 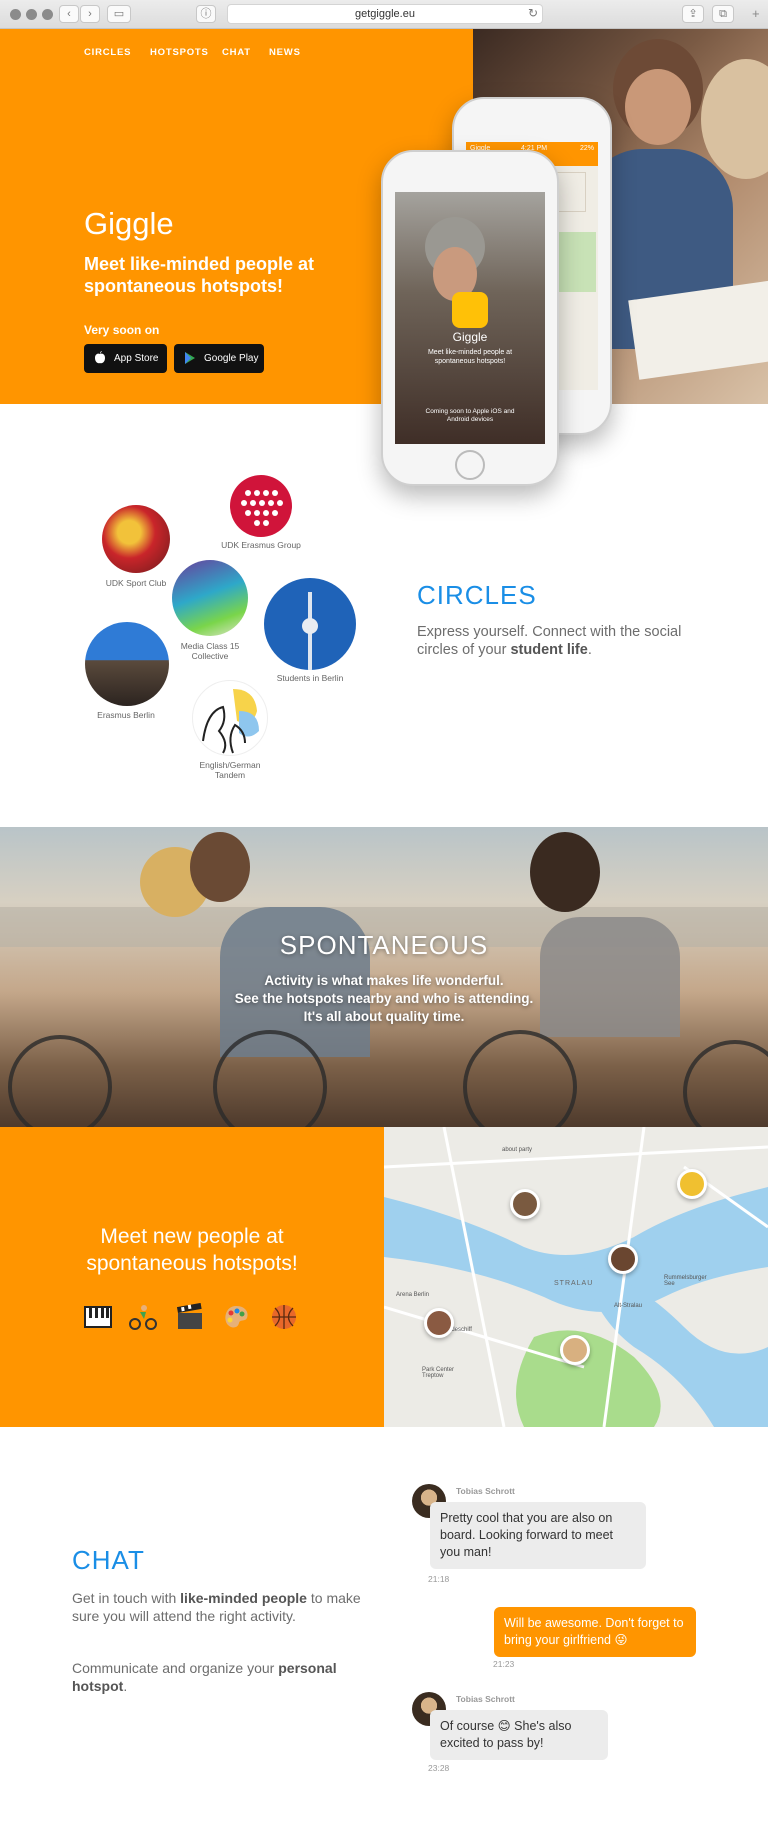 What do you see at coordinates (192, 1236) in the screenshot?
I see `hotspots-title-line: Meet new people at` at bounding box center [192, 1236].